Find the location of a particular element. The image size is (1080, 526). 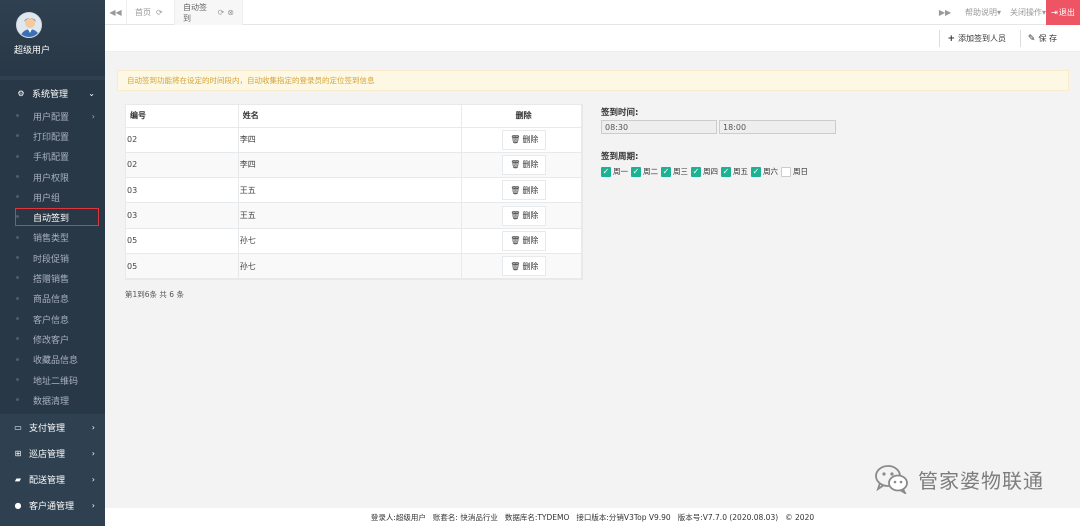

avatar is located at coordinates (29, 25).